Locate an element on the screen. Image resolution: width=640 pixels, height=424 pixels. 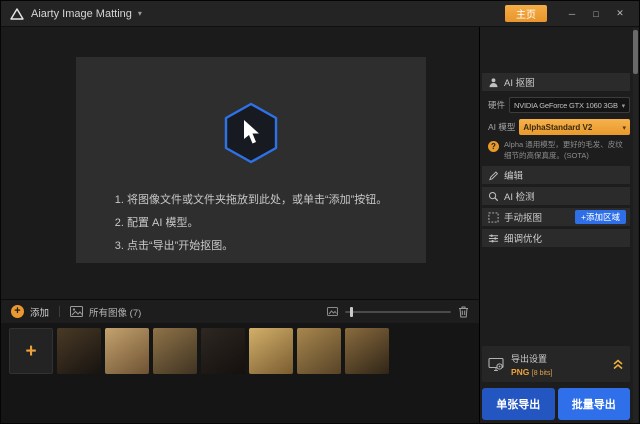
export-format-value: PNG is located at coordinates (520, 371).